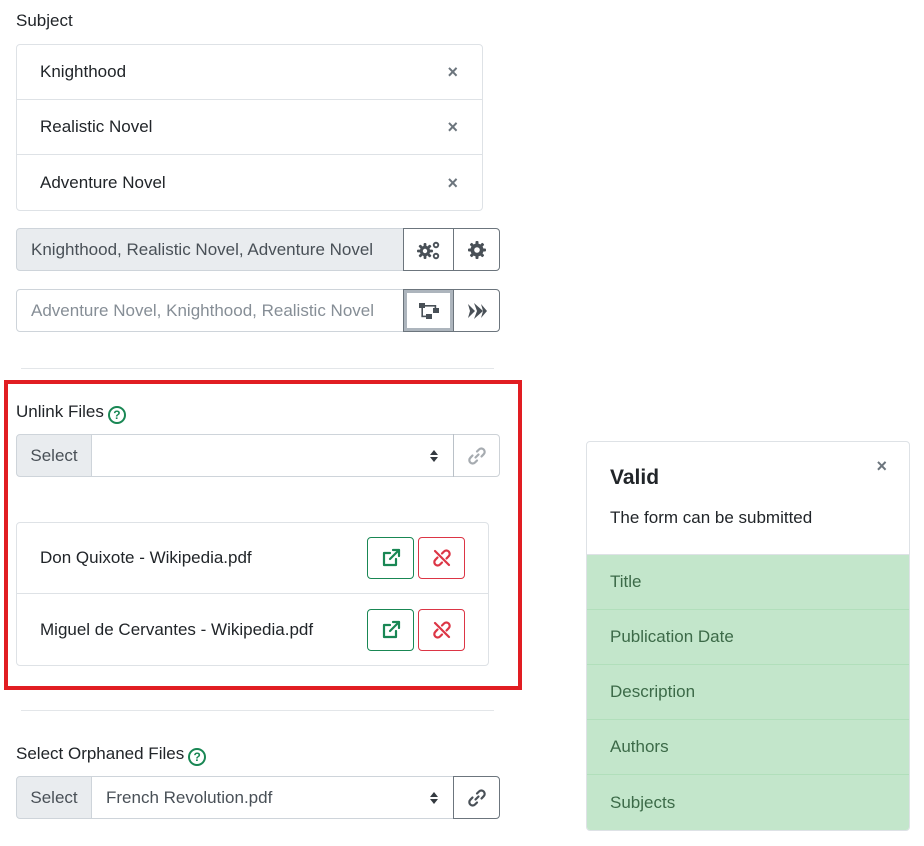  I want to click on table-row: Don Quixote - Wikipedia.pdf, so click(252, 558).